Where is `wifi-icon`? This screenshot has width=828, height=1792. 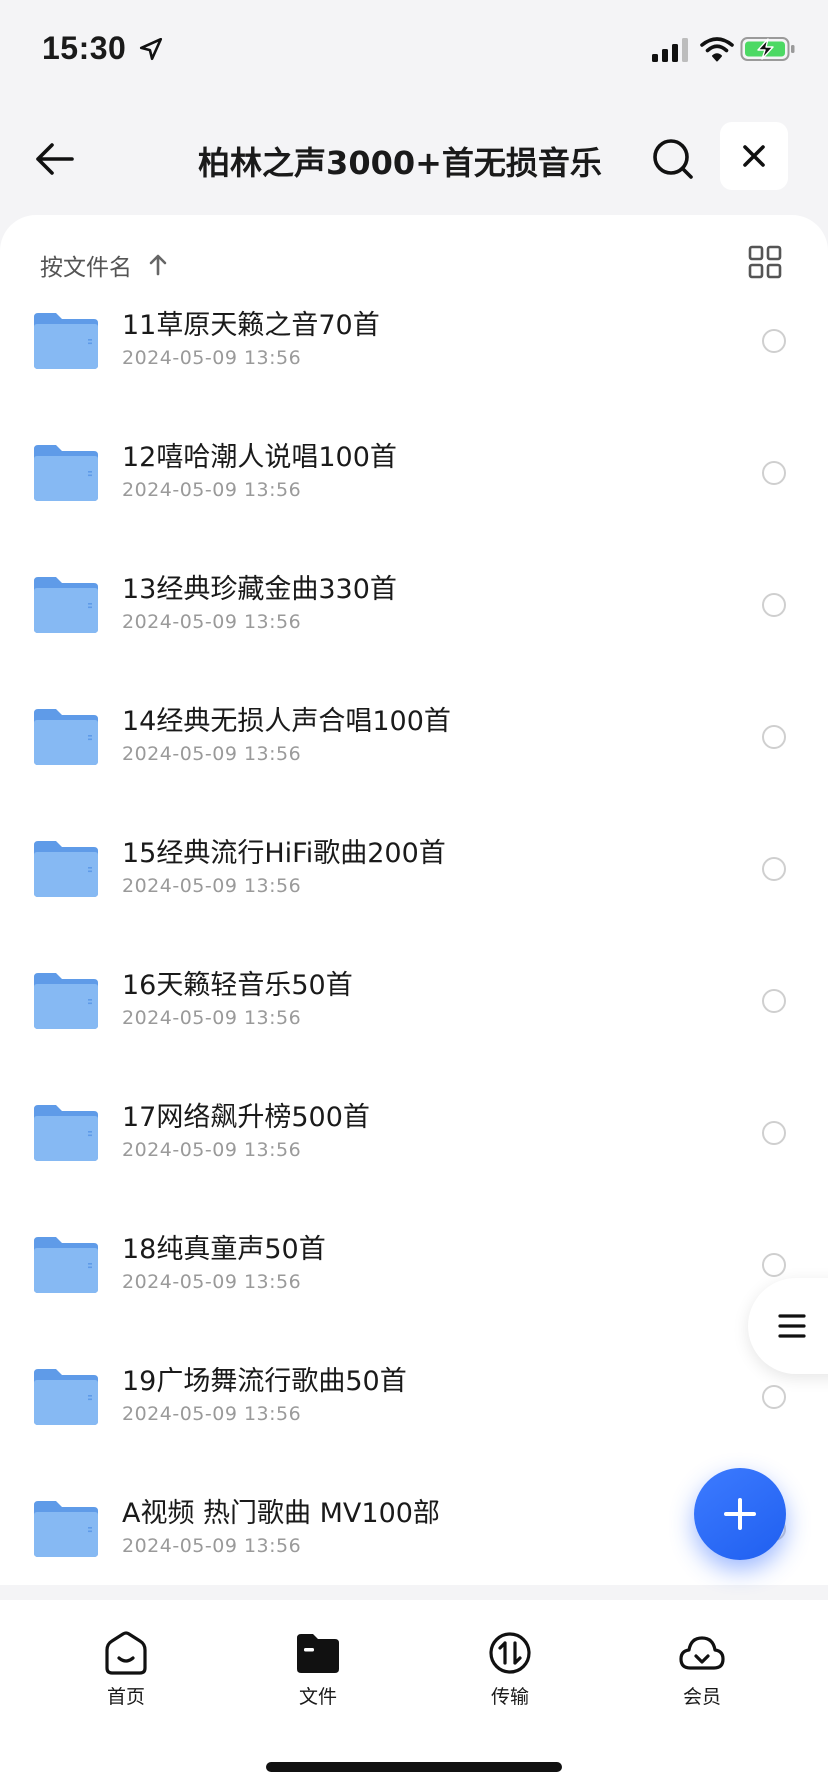
wifi-icon is located at coordinates (717, 49).